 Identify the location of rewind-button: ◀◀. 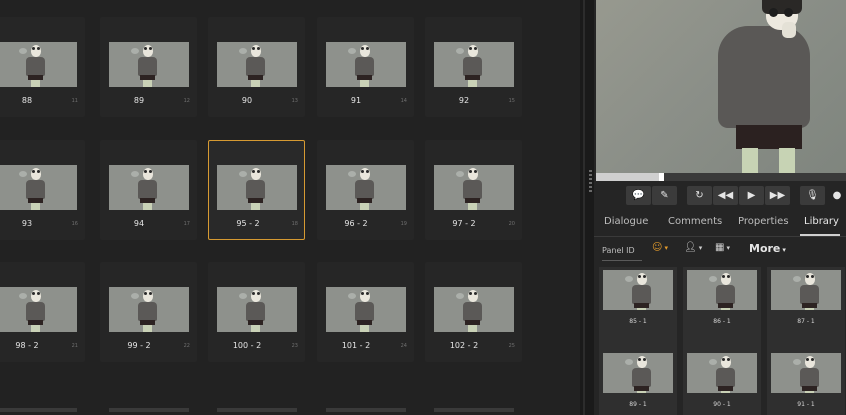
(725, 195).